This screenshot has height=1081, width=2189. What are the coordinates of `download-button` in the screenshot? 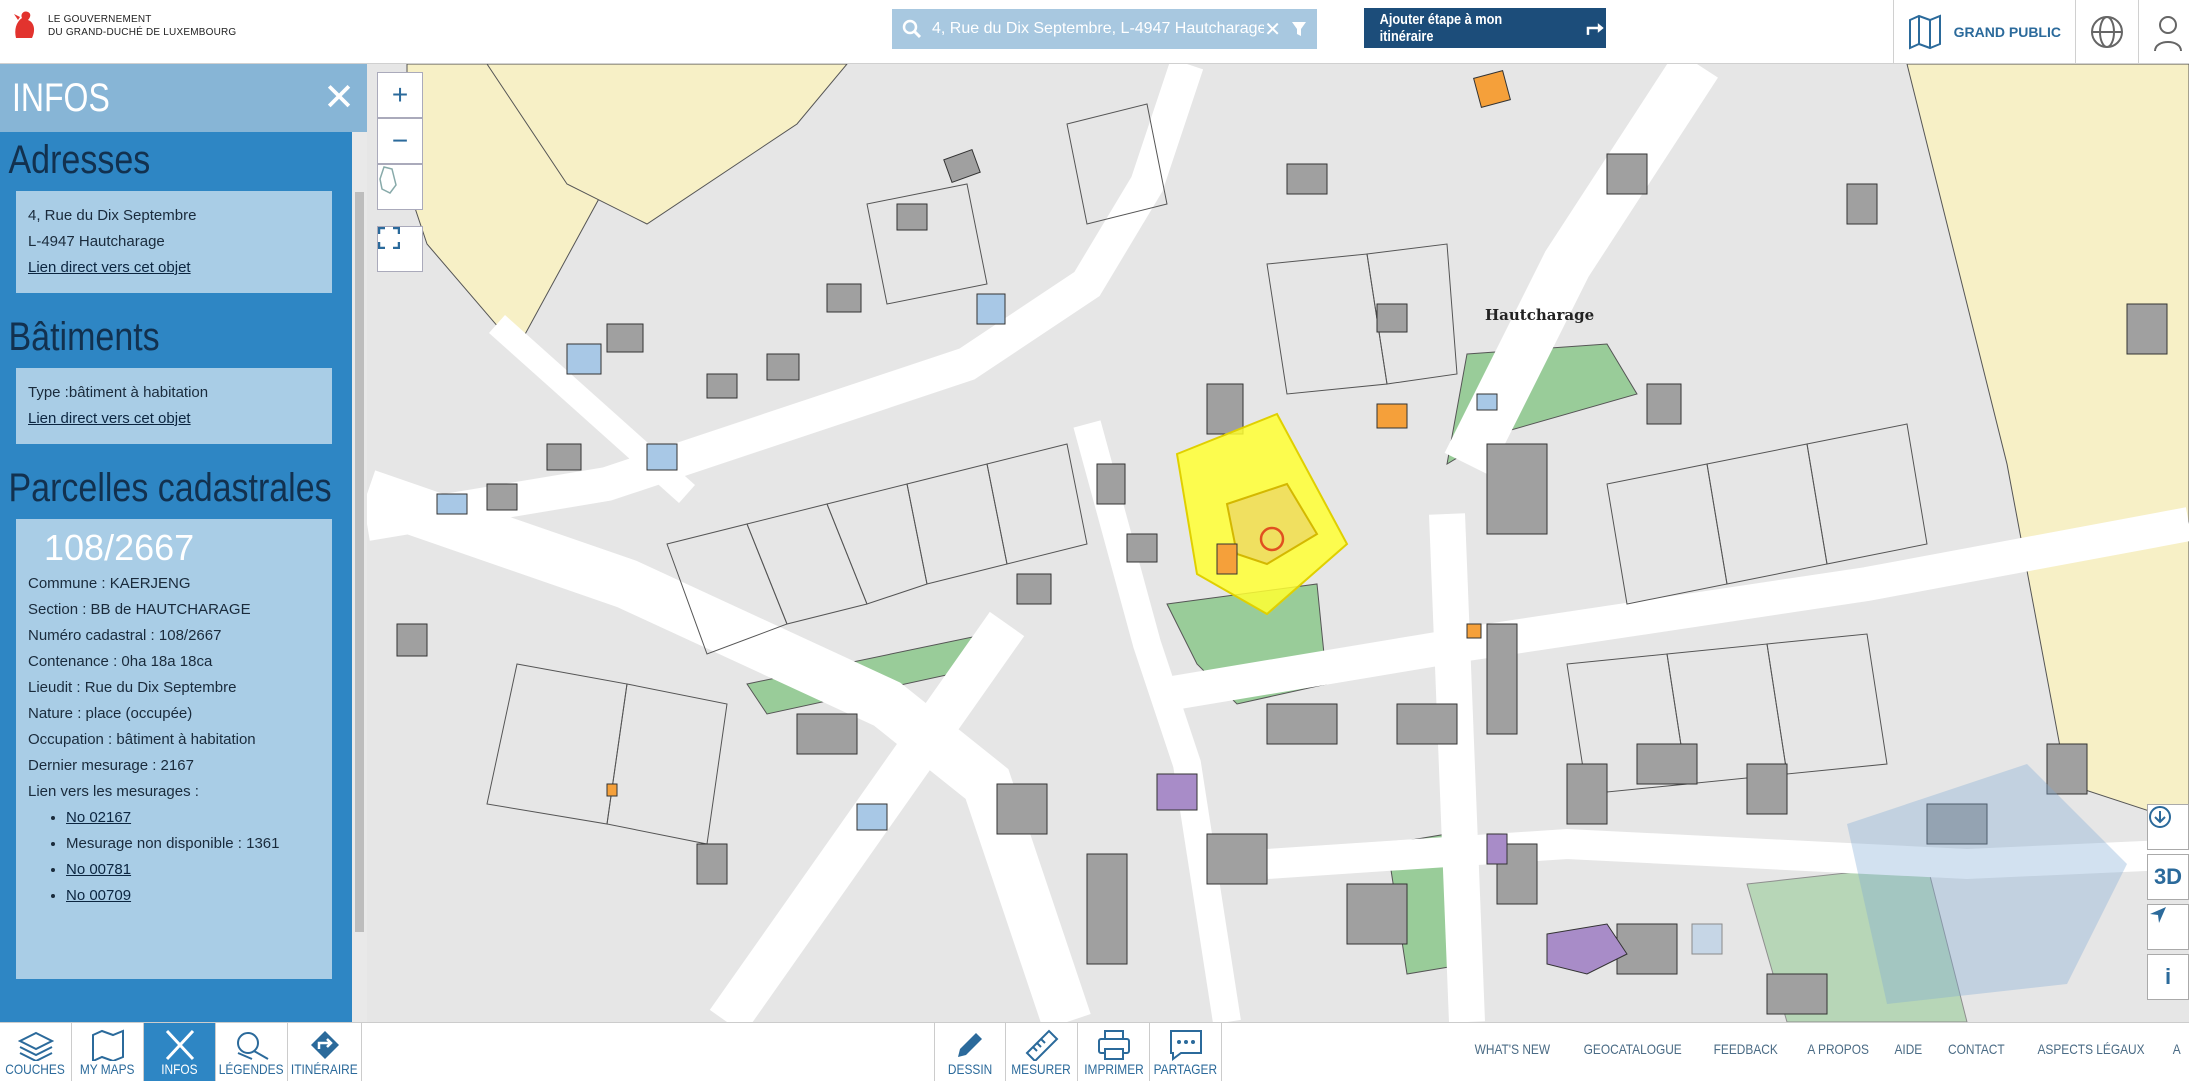 It's located at (2168, 827).